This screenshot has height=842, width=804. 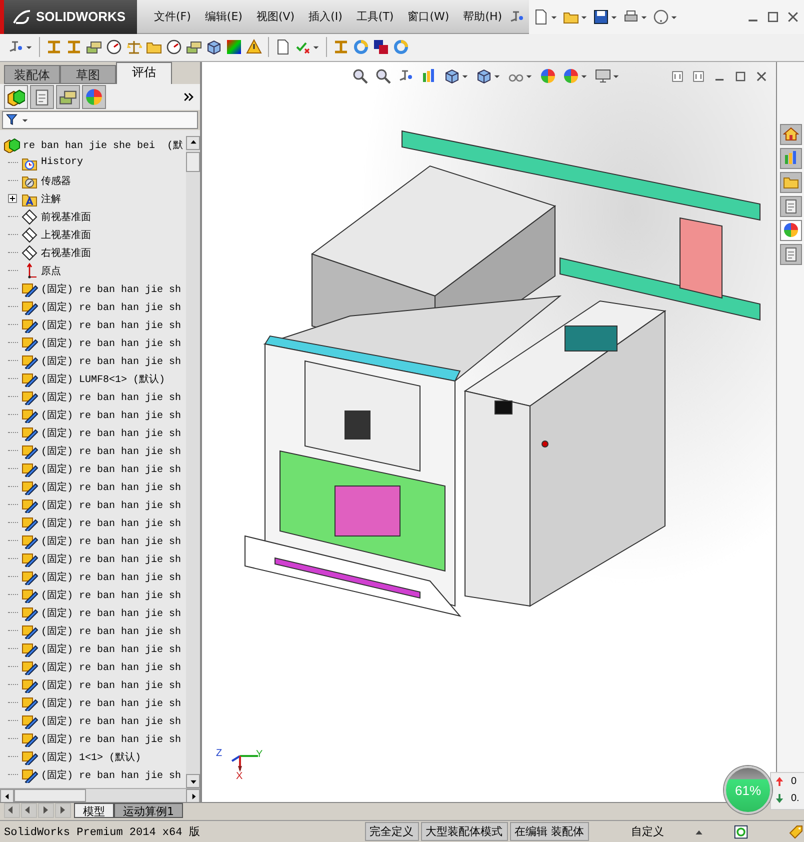 I want to click on tree-item: re ban han jie she bei (默, so click(x=103, y=145).